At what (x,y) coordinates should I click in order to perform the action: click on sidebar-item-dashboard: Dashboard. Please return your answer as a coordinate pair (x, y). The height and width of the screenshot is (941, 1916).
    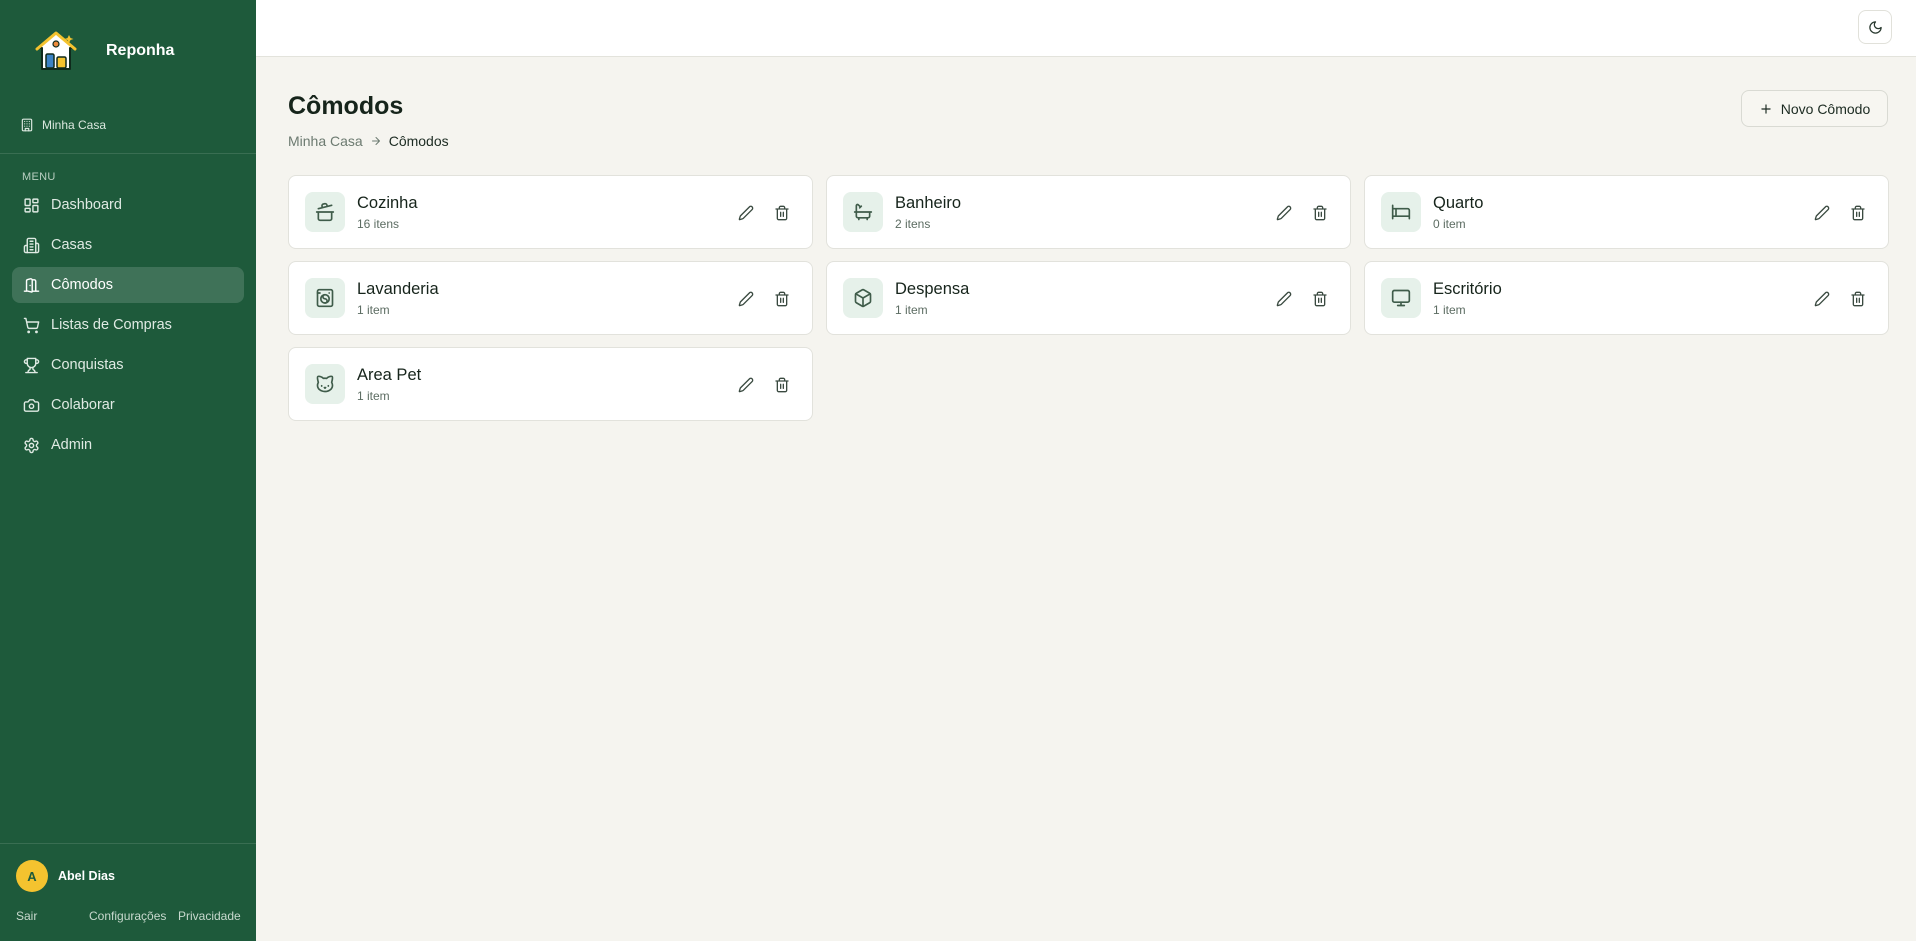
    Looking at the image, I should click on (128, 205).